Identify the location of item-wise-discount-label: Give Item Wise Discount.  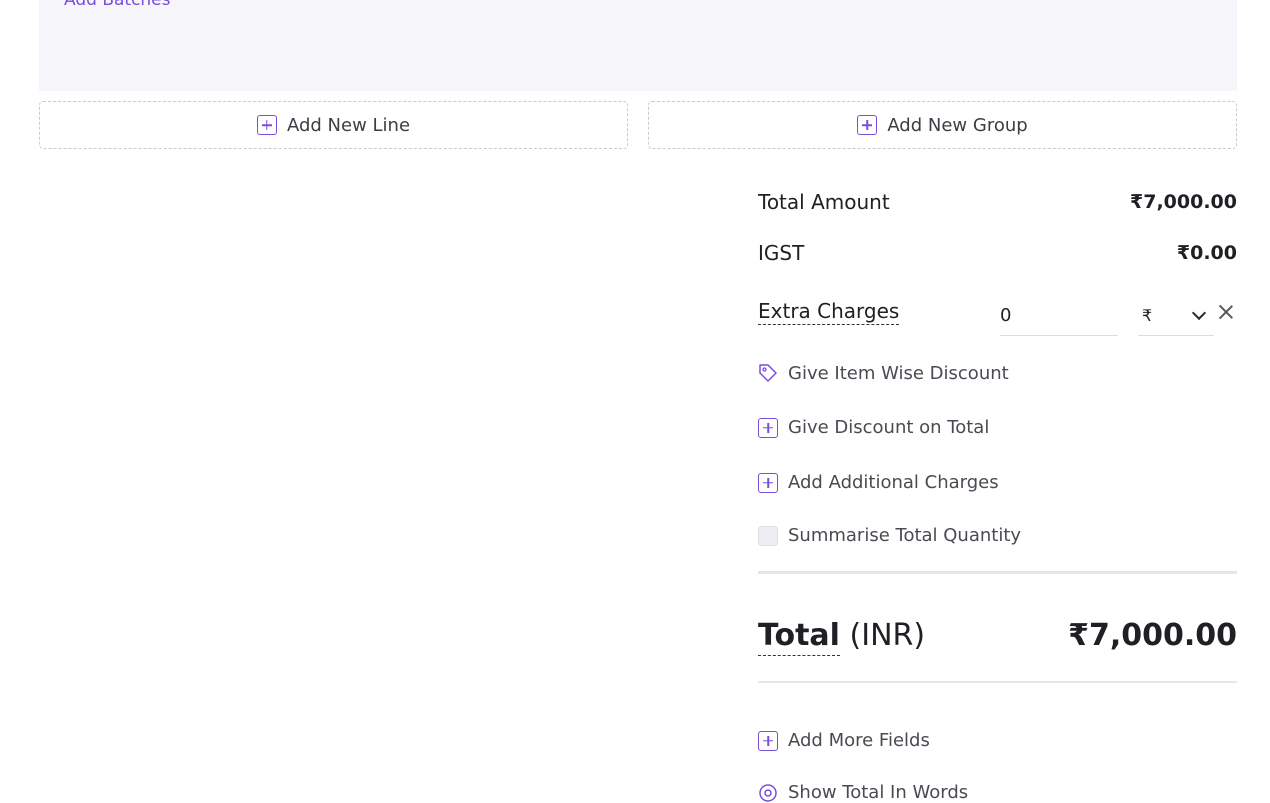
(898, 373).